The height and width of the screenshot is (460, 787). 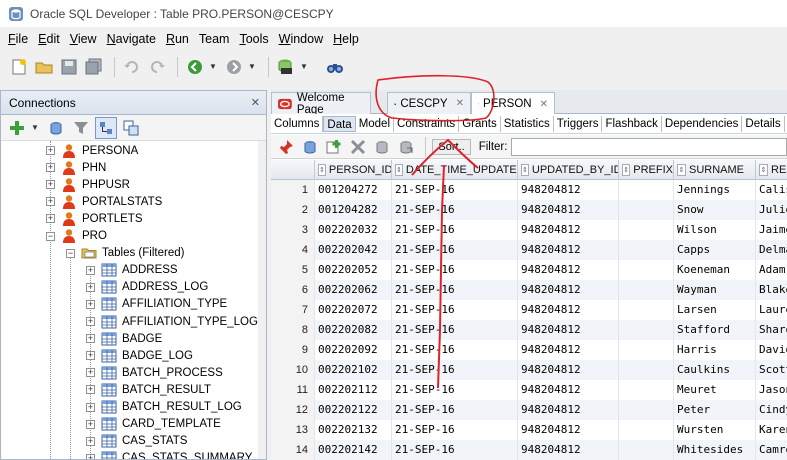 I want to click on undo-icon, so click(x=132, y=67).